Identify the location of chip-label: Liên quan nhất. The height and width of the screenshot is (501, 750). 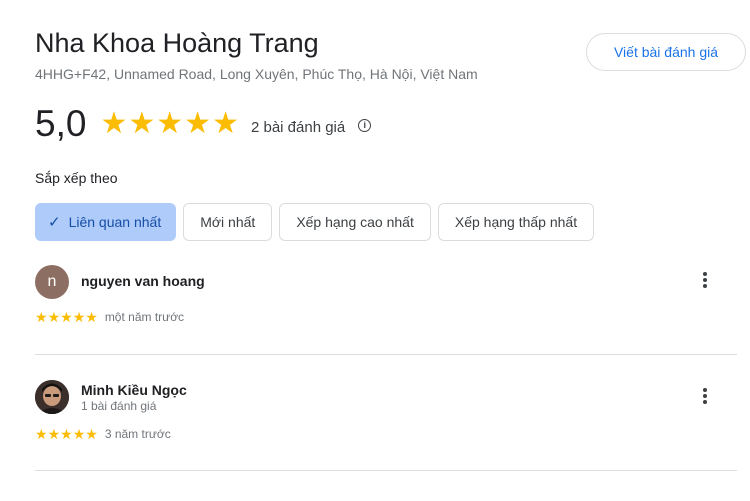
(115, 222).